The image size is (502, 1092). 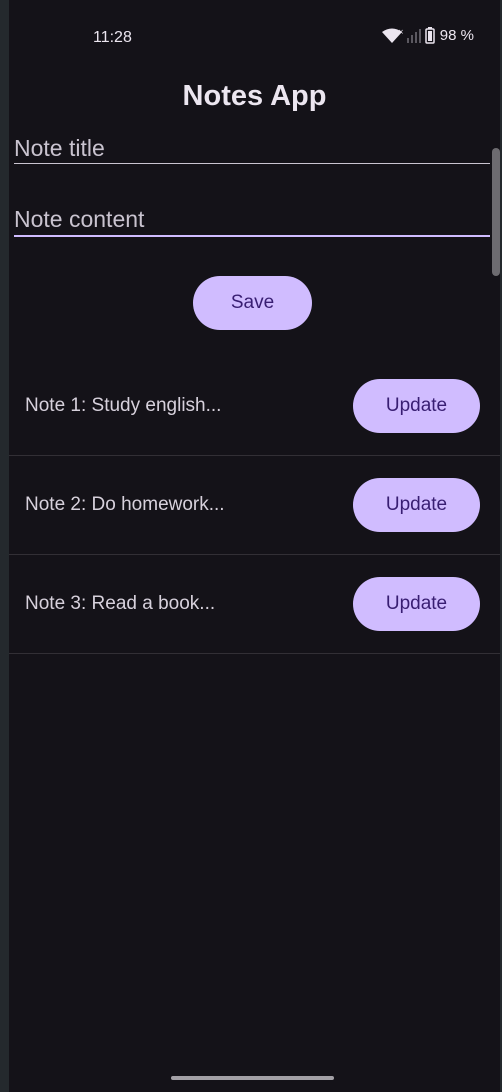 What do you see at coordinates (414, 36) in the screenshot?
I see `signal-icon` at bounding box center [414, 36].